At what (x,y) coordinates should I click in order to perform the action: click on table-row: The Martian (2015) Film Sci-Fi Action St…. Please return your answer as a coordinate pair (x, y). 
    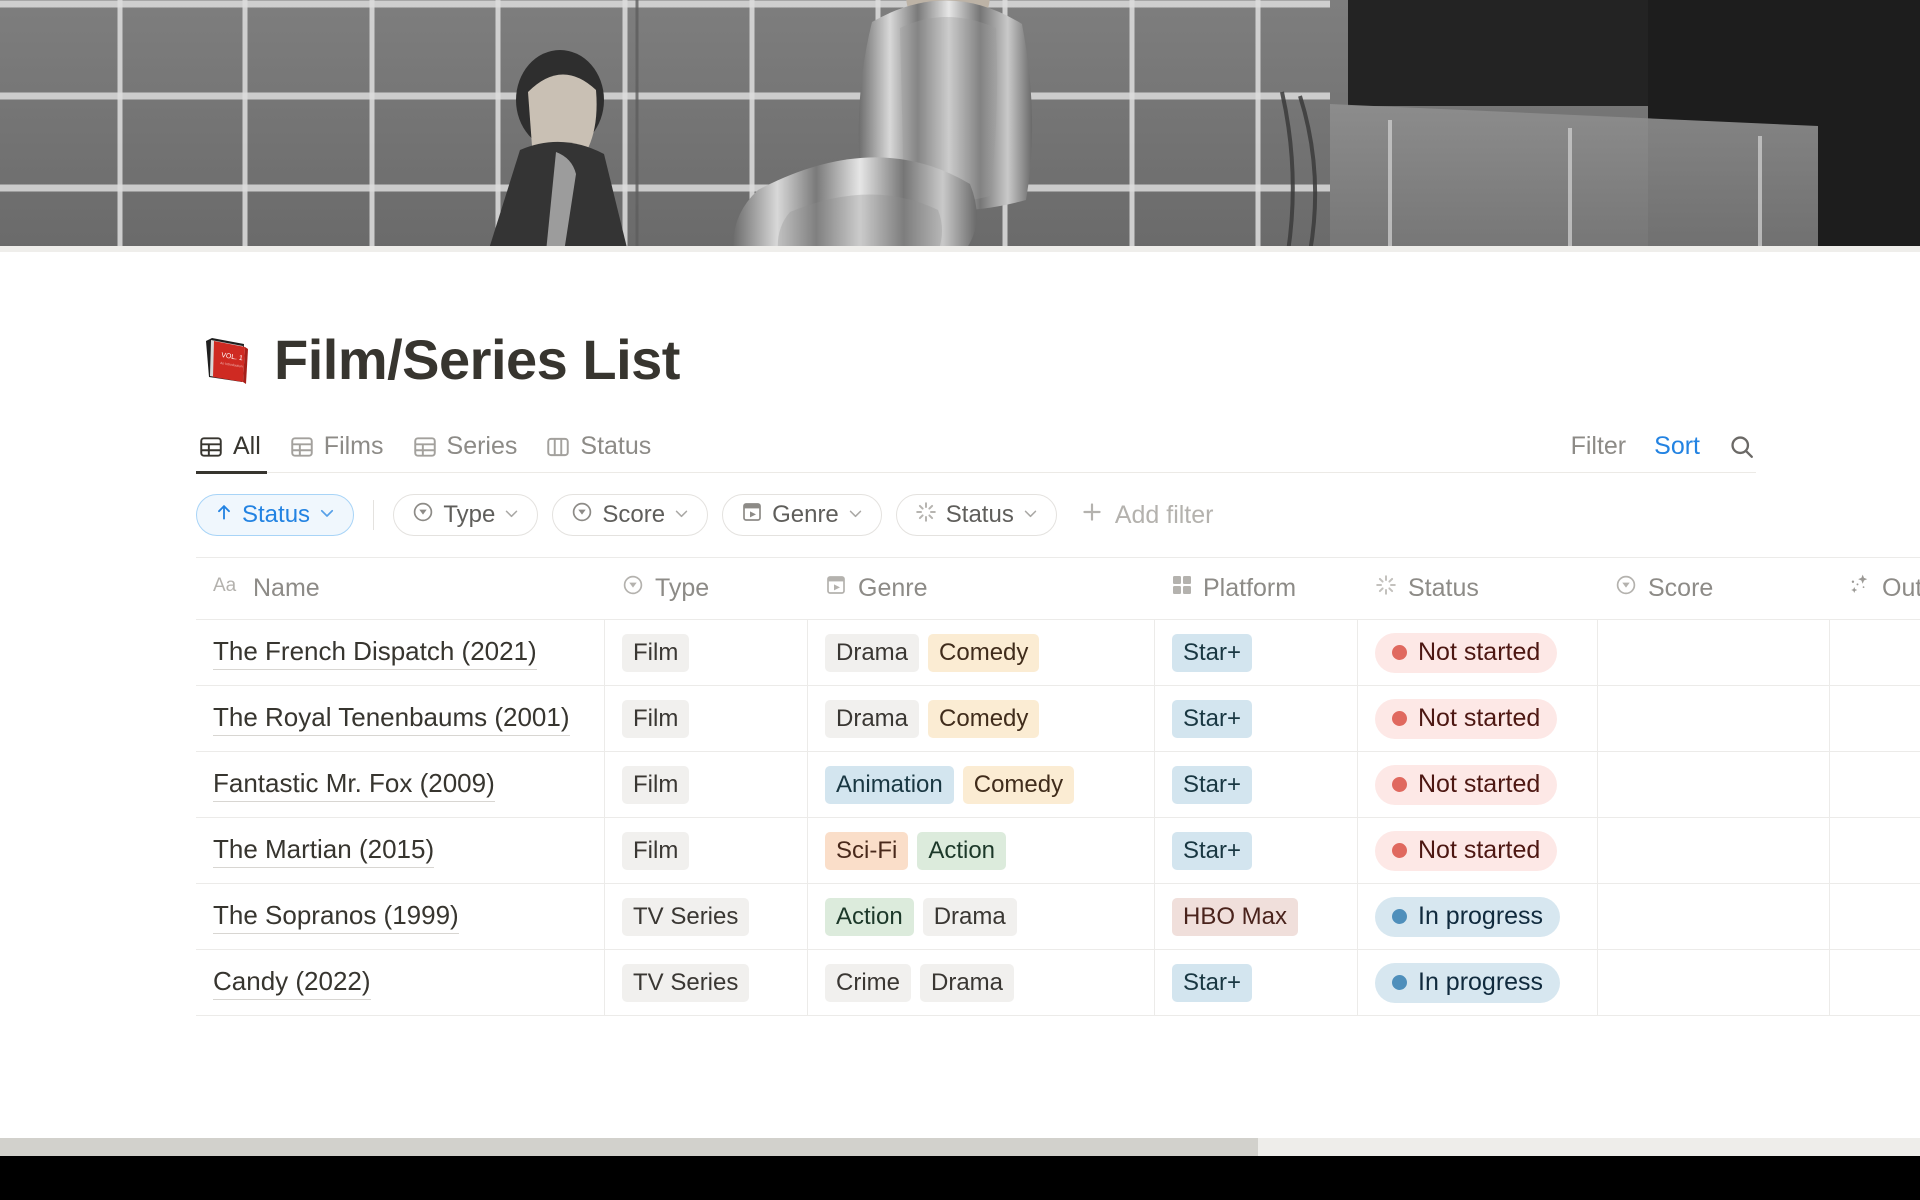
    Looking at the image, I should click on (1058, 851).